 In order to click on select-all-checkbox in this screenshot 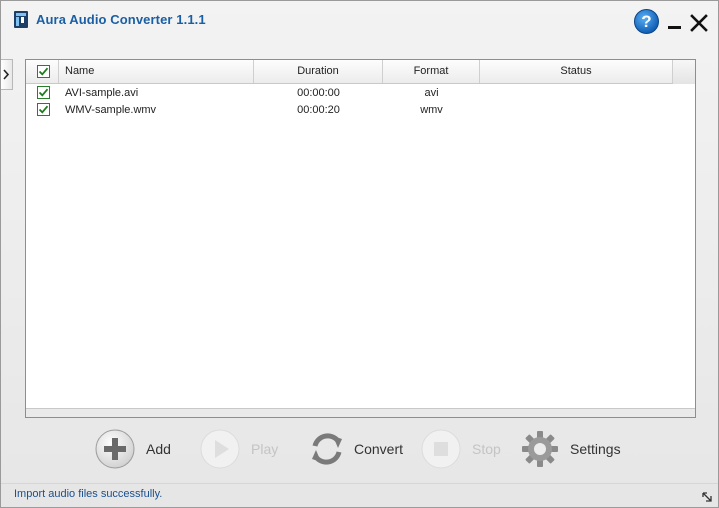, I will do `click(43, 71)`.